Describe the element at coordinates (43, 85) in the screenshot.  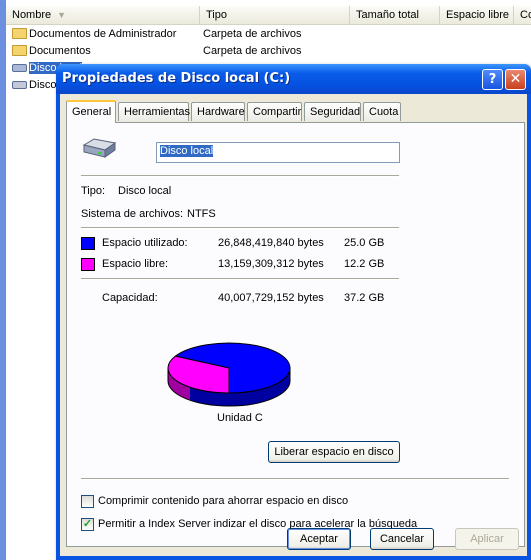
I see `item-name: Disco` at that location.